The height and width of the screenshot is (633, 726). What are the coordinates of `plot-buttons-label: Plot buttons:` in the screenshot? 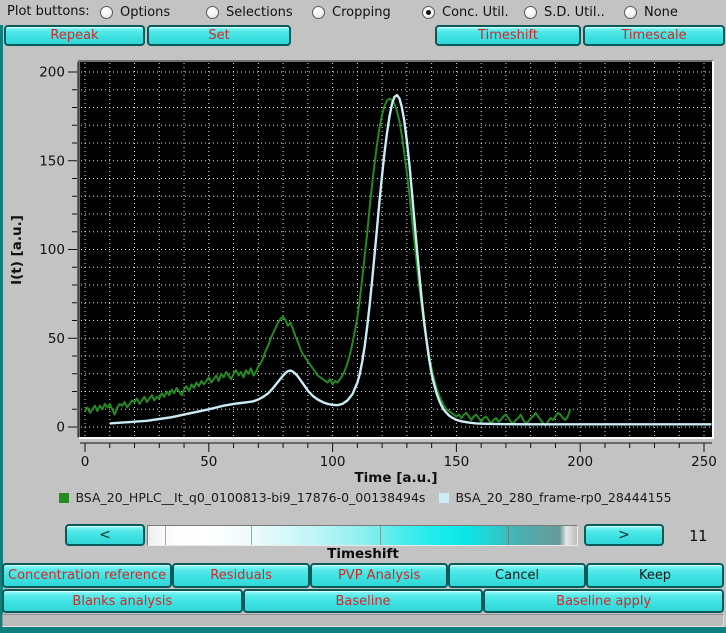 It's located at (48, 11).